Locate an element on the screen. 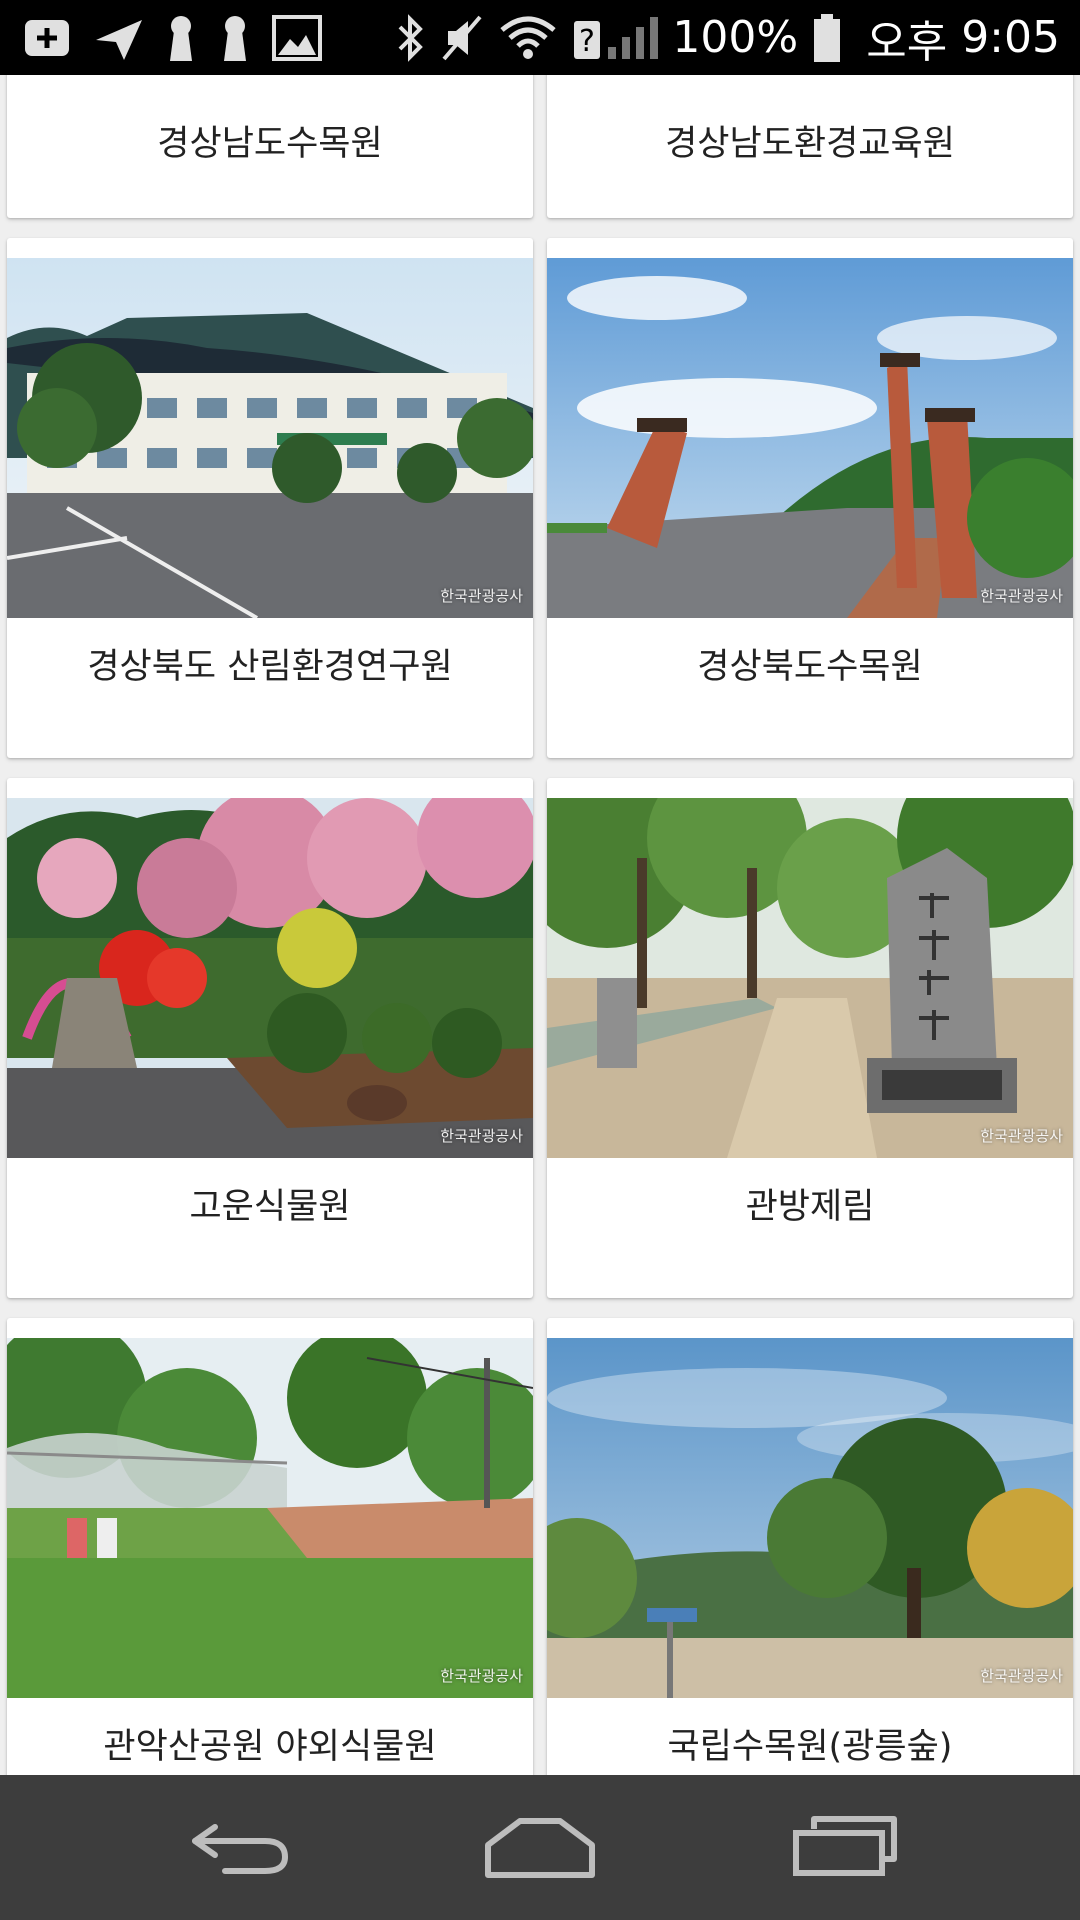 The width and height of the screenshot is (1080, 1920). list-item-card: 한국관광공사 경상북도수목원 is located at coordinates (810, 498).